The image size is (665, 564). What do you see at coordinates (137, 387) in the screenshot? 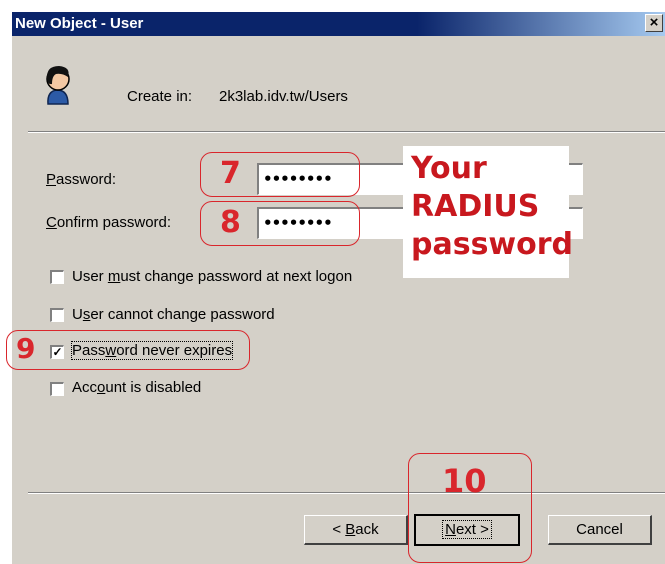
I see `account-disabled-label: Account is disabled` at bounding box center [137, 387].